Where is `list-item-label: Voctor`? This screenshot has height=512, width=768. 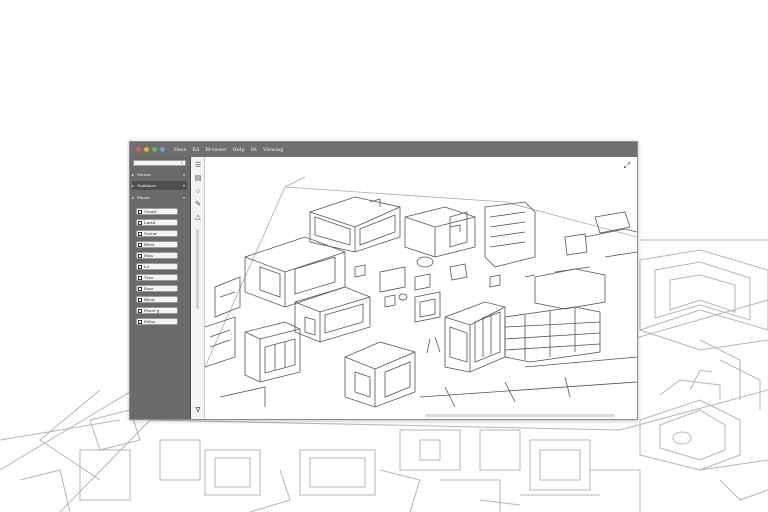
list-item-label: Voctor is located at coordinates (151, 233).